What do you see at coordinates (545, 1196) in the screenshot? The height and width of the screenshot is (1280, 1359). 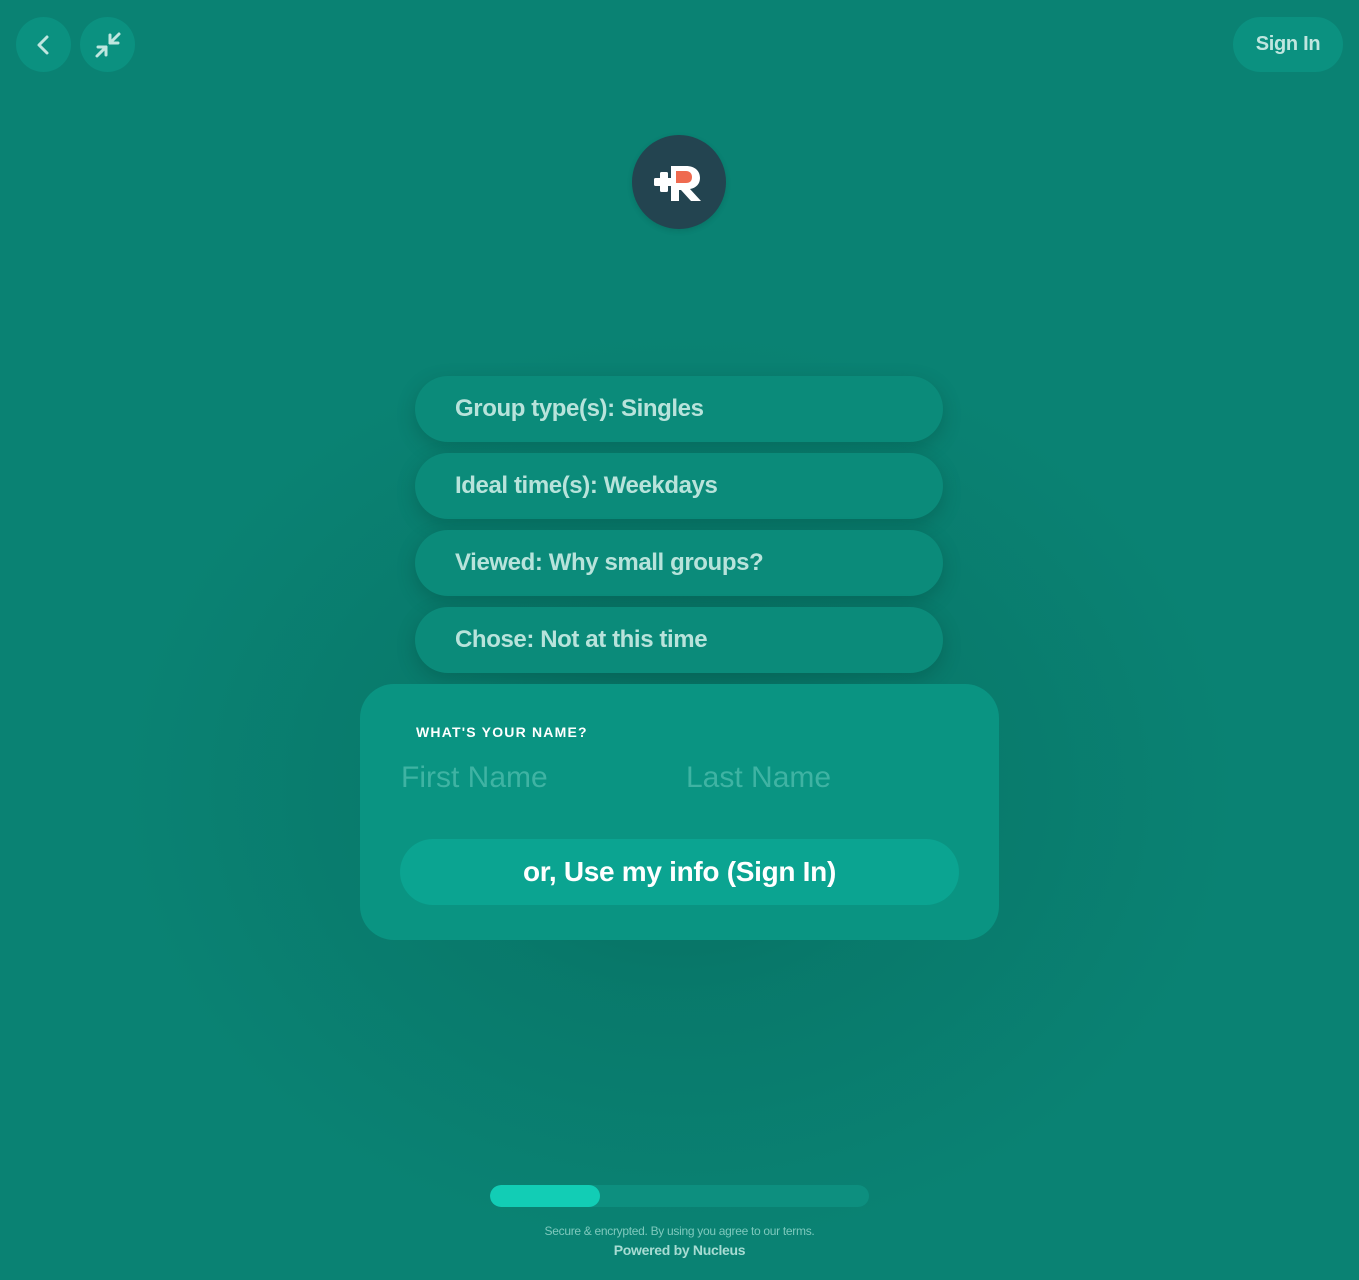 I see `progress-fill` at bounding box center [545, 1196].